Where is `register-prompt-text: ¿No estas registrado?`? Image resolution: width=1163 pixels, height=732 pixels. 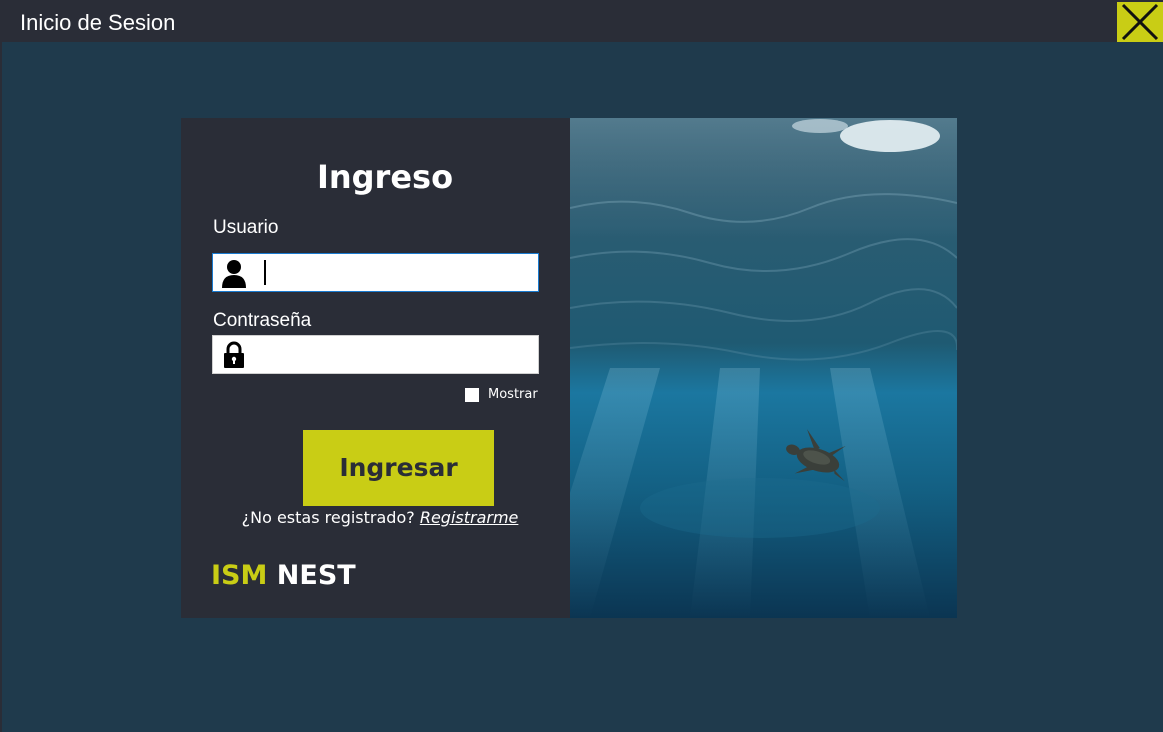 register-prompt-text: ¿No estas registrado? is located at coordinates (328, 517).